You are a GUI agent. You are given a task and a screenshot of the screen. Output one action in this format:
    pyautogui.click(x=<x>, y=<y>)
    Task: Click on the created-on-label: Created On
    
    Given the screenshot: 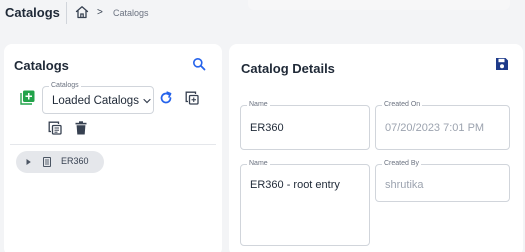 What is the action you would take?
    pyautogui.click(x=402, y=105)
    